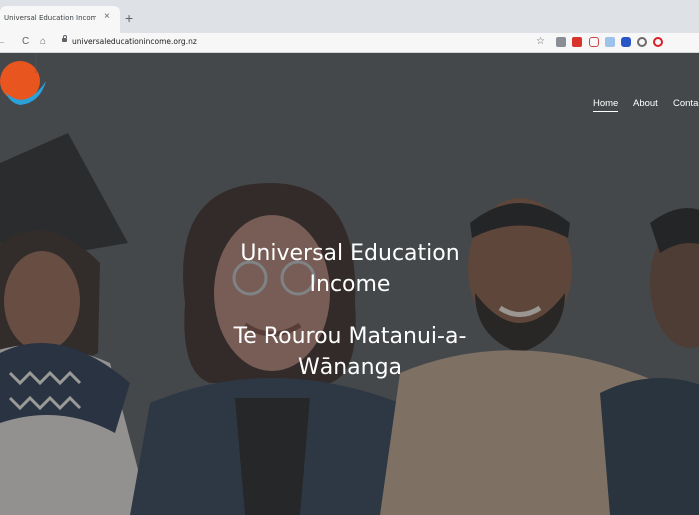 The width and height of the screenshot is (699, 515). I want to click on nav-home: Home, so click(606, 105).